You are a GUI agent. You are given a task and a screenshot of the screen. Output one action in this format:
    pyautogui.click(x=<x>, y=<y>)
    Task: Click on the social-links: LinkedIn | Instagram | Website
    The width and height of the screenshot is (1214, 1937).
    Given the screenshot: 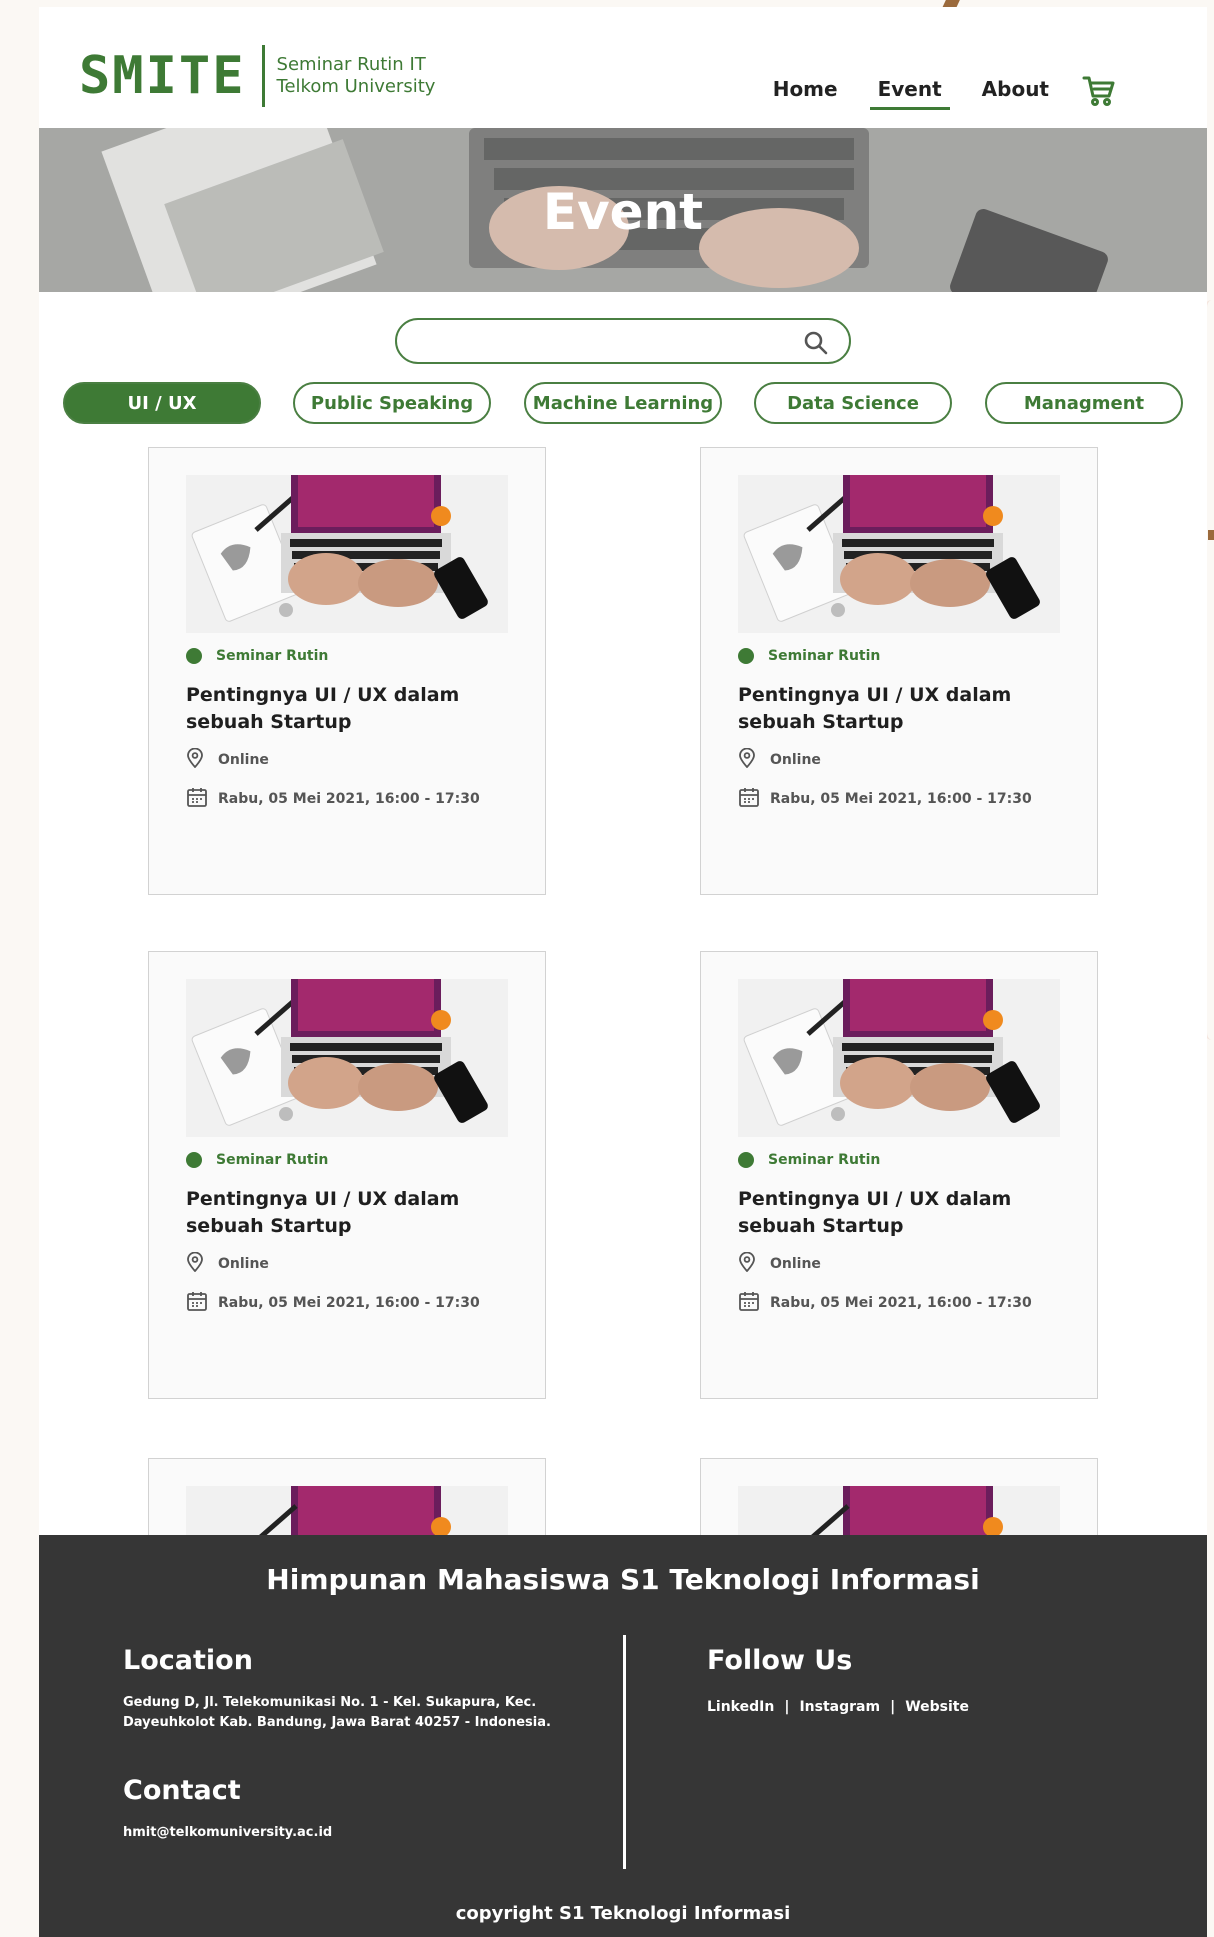 What is the action you would take?
    pyautogui.click(x=838, y=1707)
    